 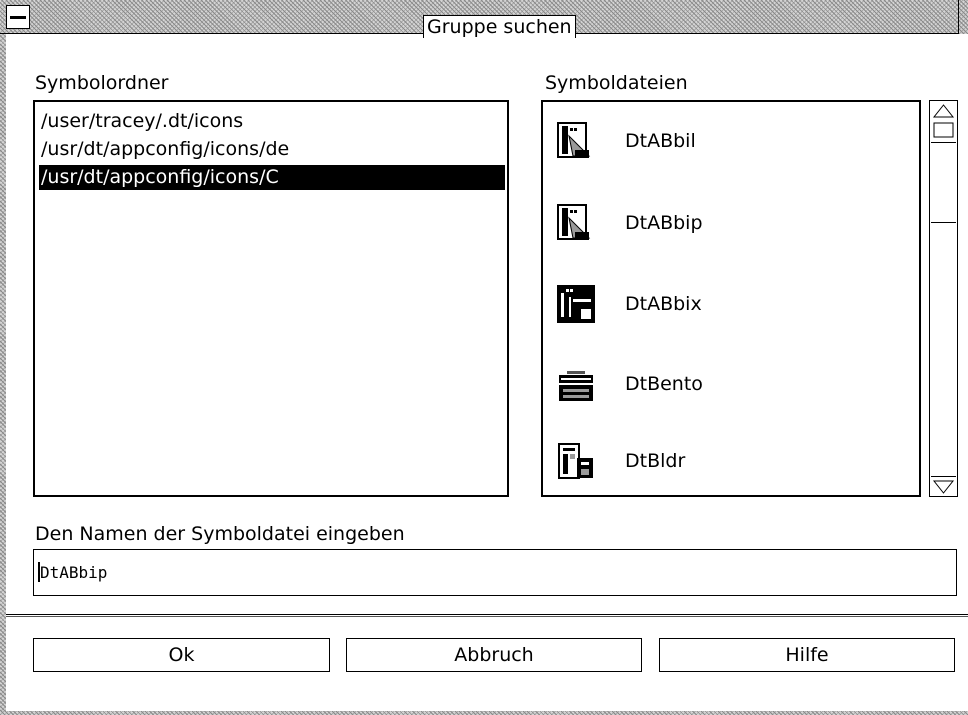 I want to click on text-cursor, so click(x=39, y=572).